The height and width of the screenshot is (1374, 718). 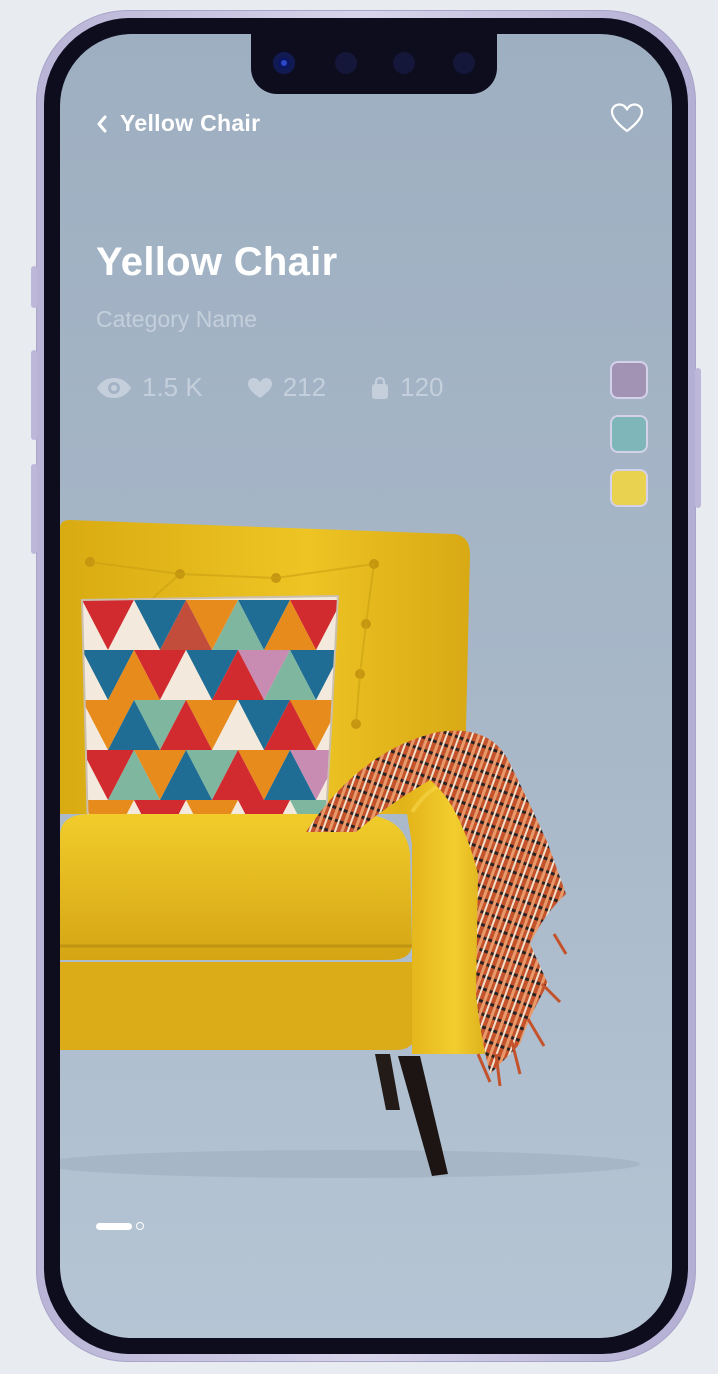 I want to click on bag-icon, so click(x=380, y=387).